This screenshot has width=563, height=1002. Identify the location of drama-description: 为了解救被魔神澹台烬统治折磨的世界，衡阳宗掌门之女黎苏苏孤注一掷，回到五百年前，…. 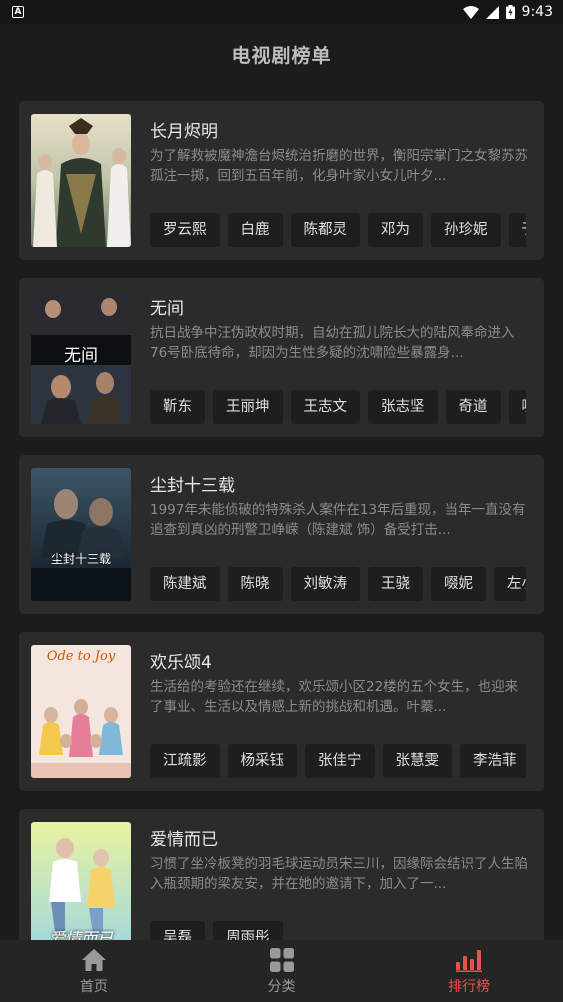
(339, 166).